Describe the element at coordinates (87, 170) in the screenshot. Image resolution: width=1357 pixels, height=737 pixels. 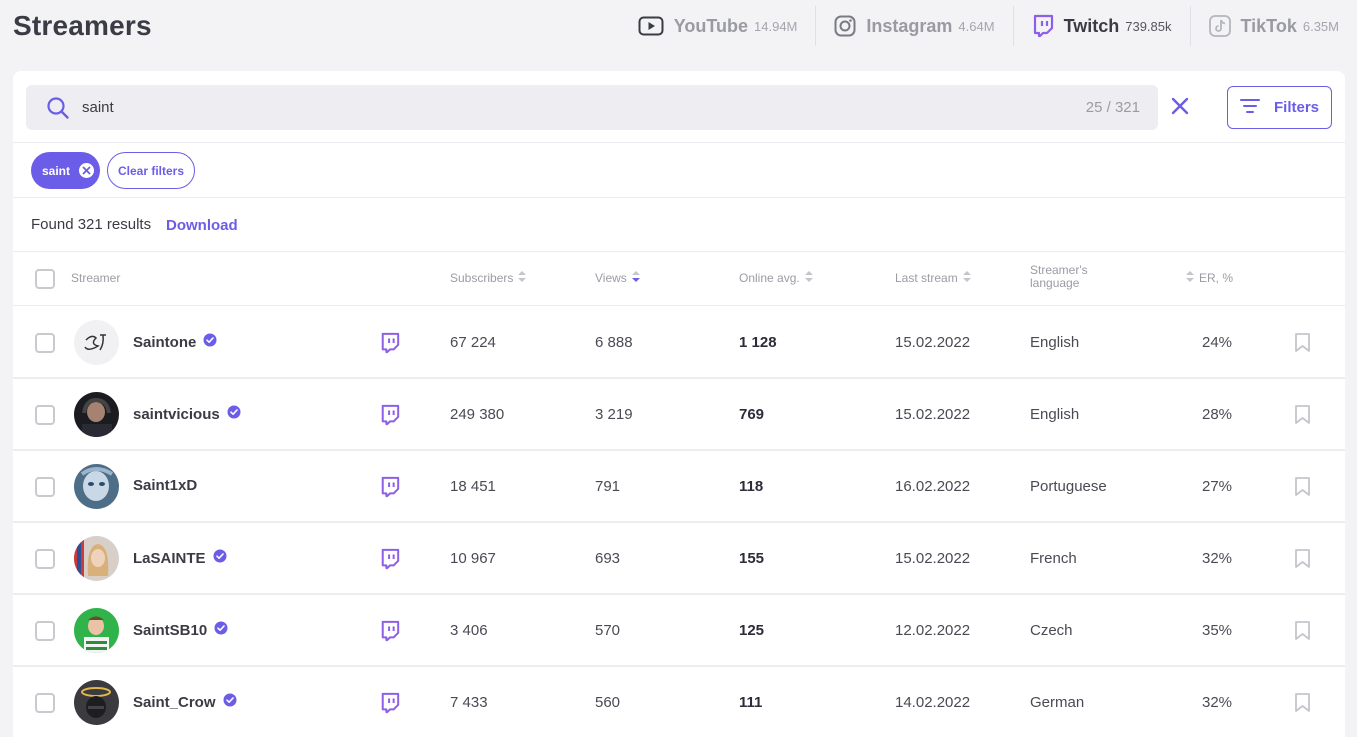
I see `remove-chip-icon` at that location.